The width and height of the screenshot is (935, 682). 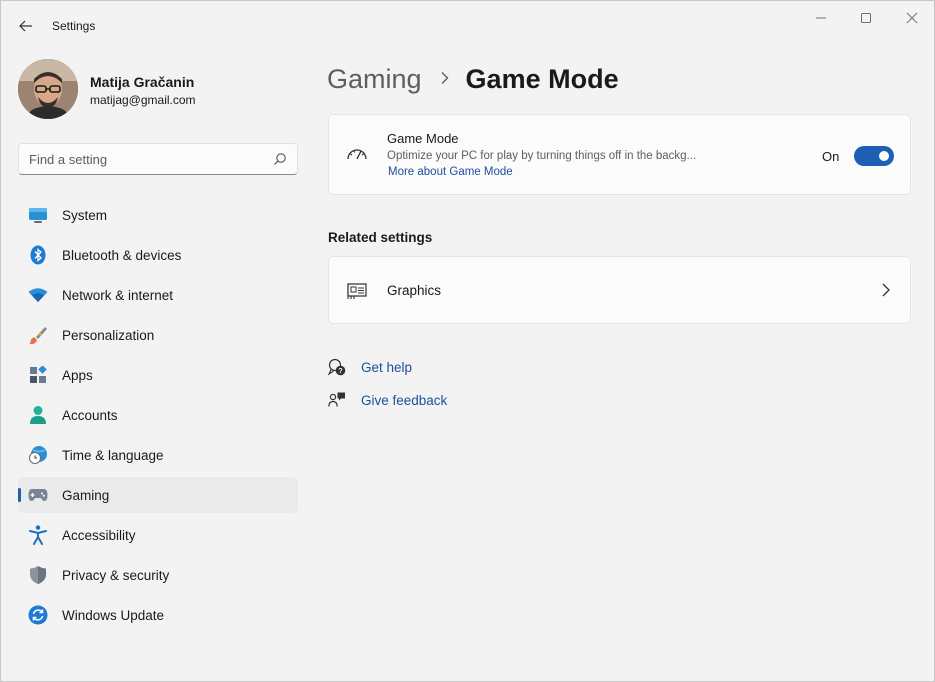 I want to click on breadcrumb: Gaming Game Mode, so click(x=473, y=79).